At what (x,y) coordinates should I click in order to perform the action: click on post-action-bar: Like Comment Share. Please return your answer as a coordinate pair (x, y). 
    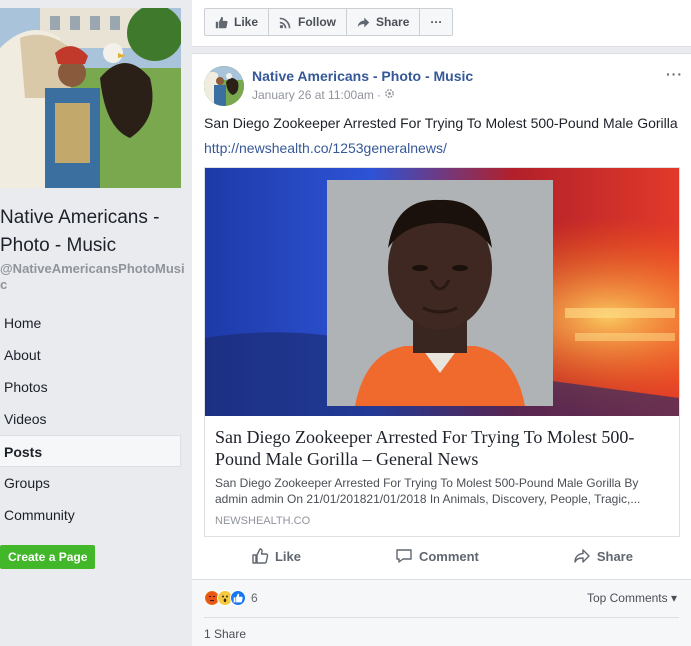
    Looking at the image, I should click on (442, 556).